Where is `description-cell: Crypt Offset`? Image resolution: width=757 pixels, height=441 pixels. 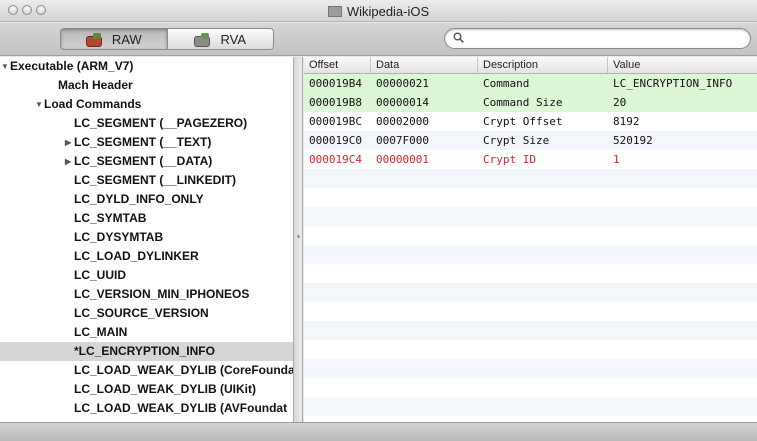
description-cell: Crypt Offset is located at coordinates (523, 121).